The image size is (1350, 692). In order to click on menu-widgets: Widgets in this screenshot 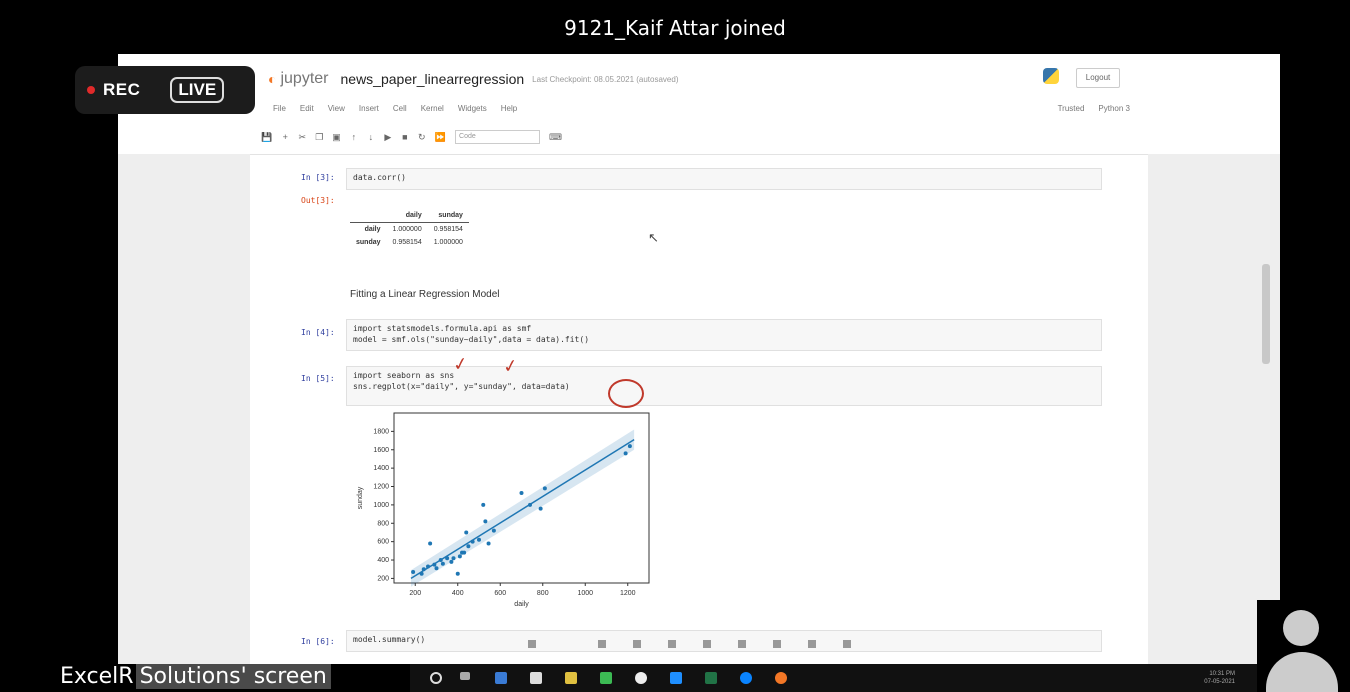, I will do `click(472, 112)`.